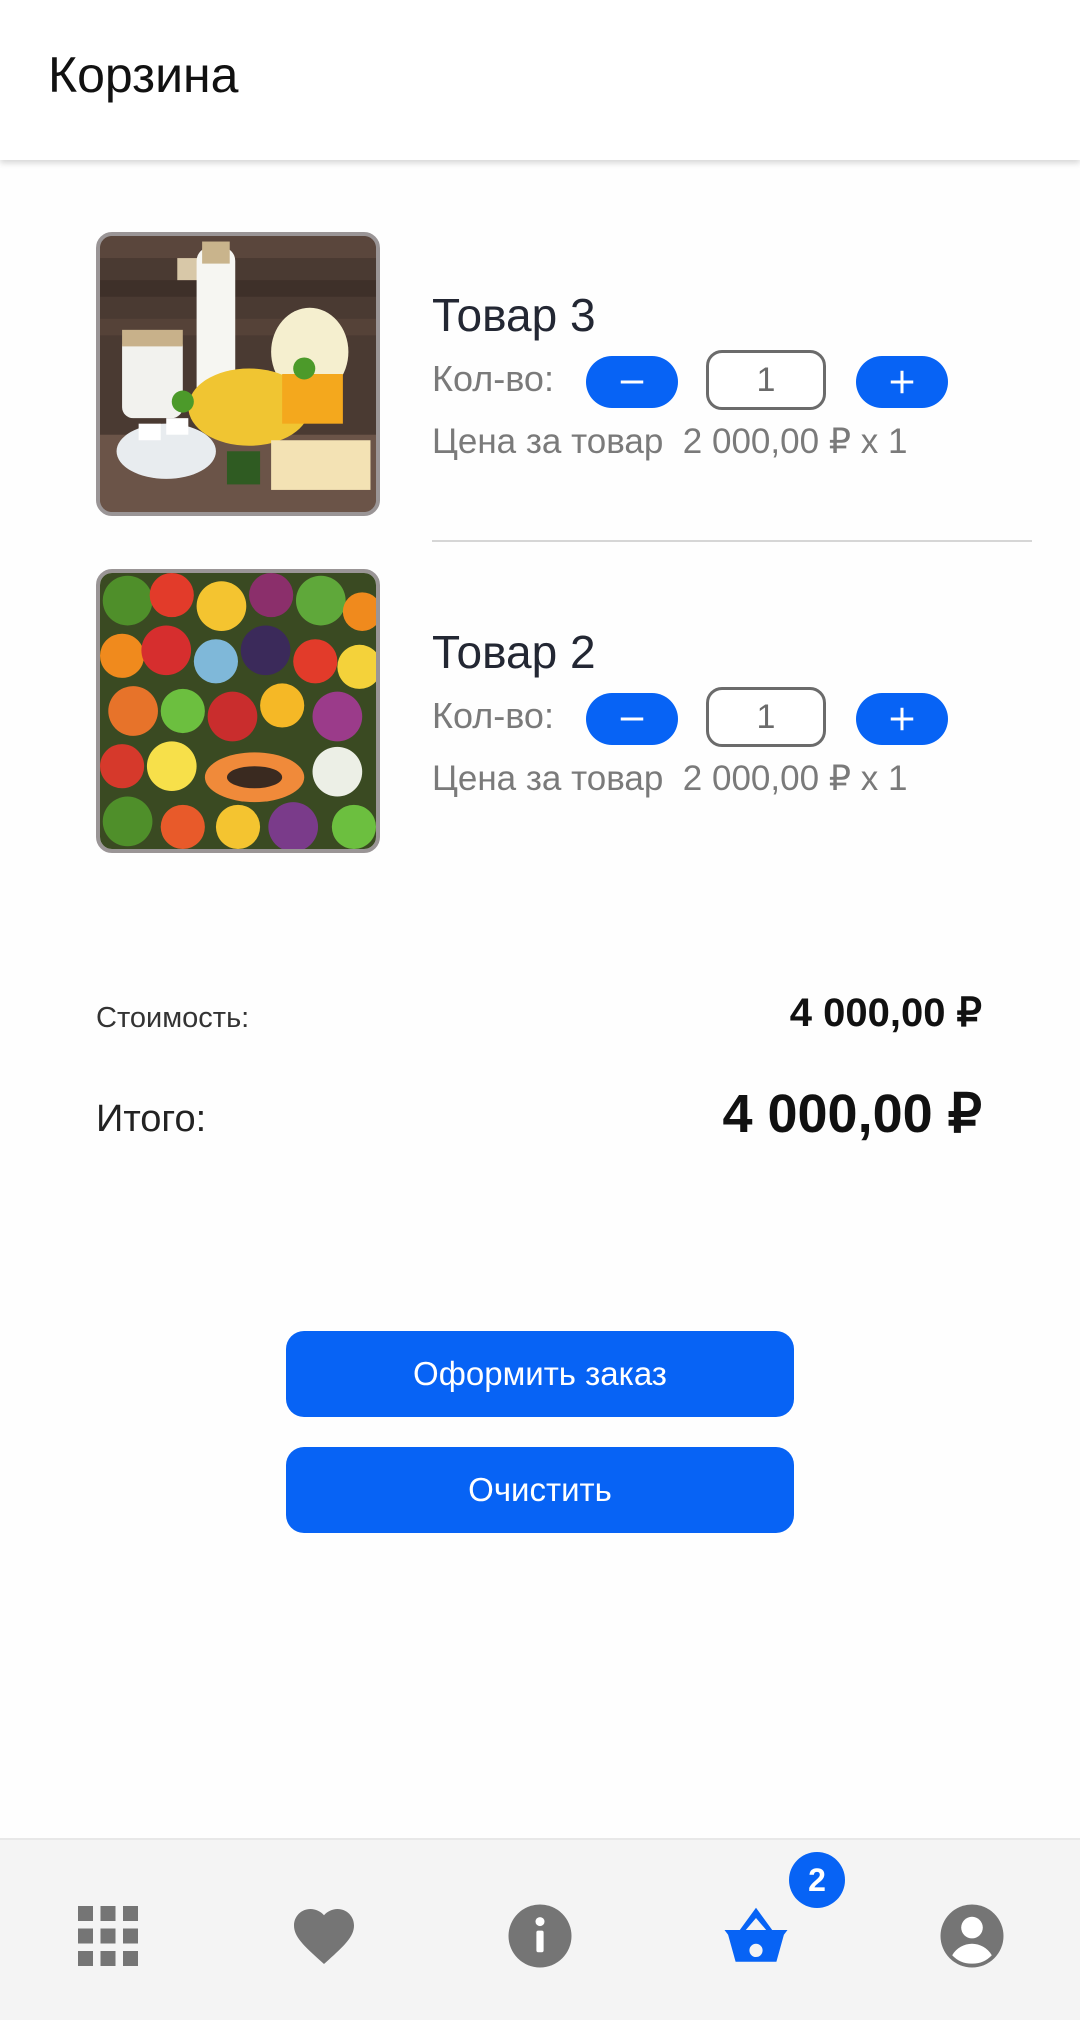 The height and width of the screenshot is (2020, 1080). I want to click on nav-cart, so click(756, 1936).